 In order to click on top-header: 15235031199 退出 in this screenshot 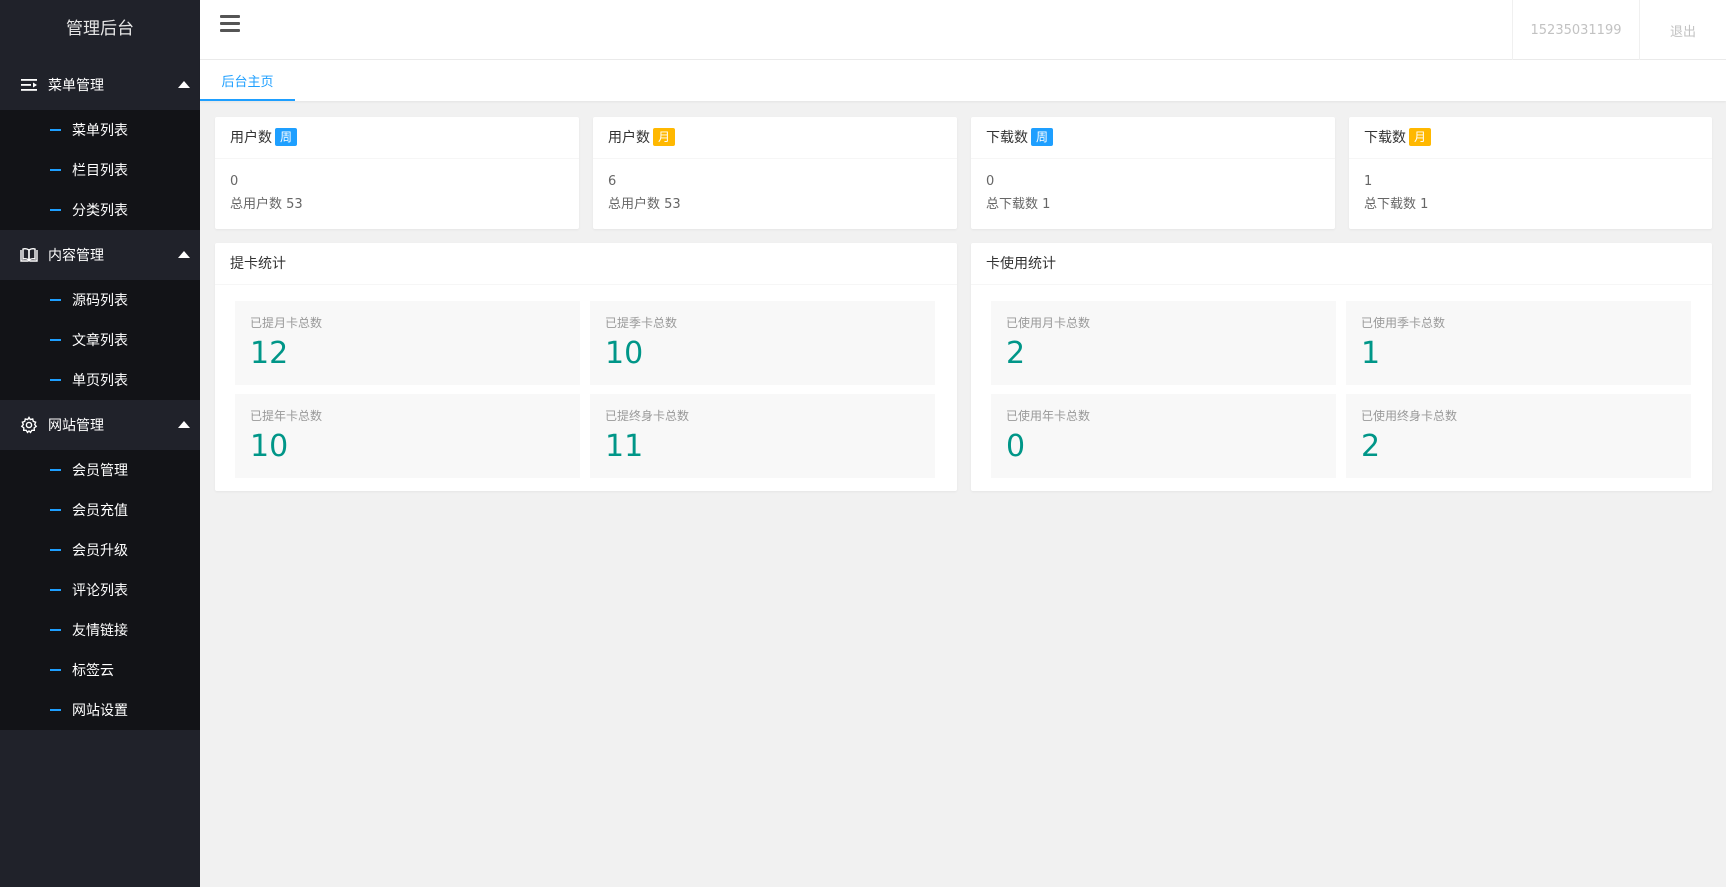, I will do `click(963, 30)`.